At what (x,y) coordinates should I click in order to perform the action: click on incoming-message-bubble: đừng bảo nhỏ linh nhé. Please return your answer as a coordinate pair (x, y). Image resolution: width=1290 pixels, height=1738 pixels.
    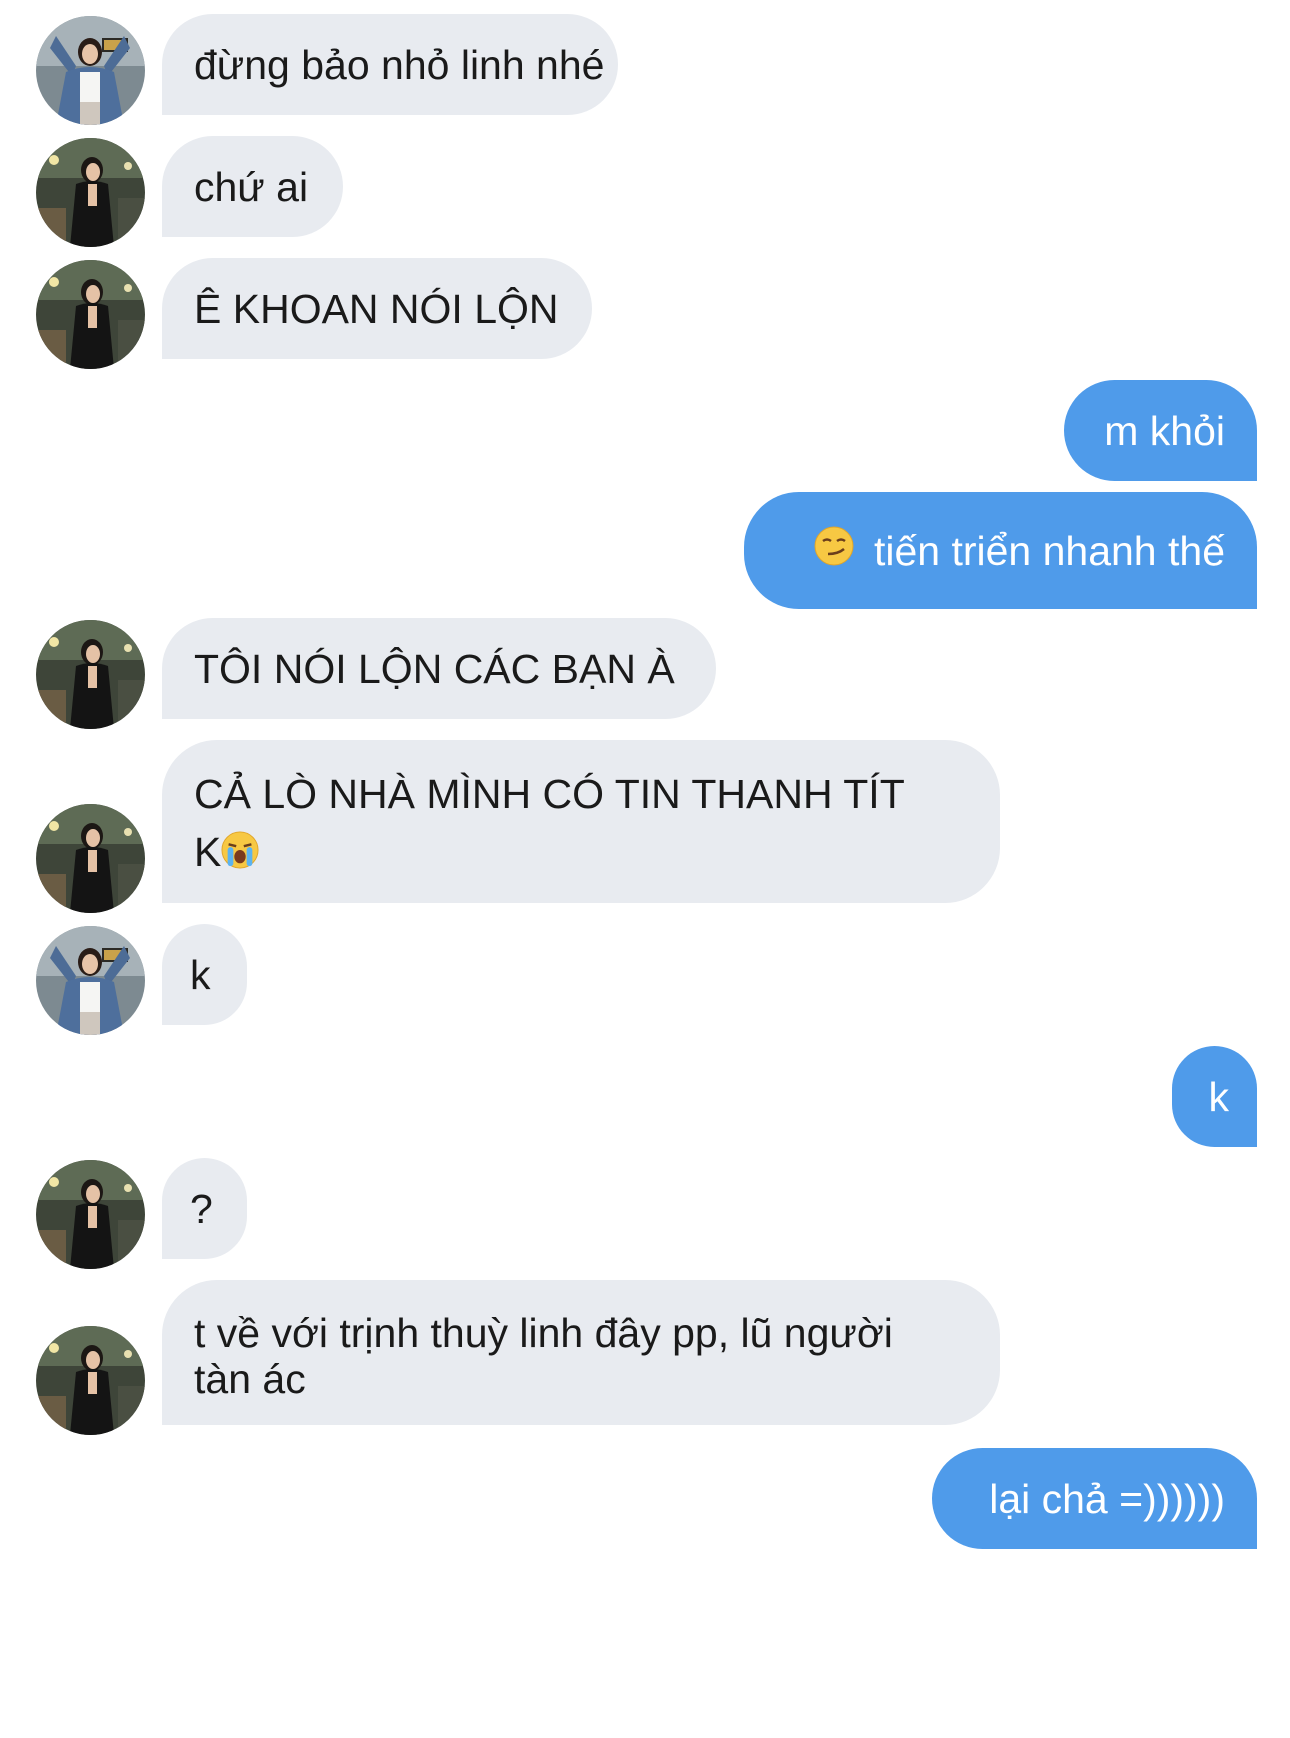
    Looking at the image, I should click on (390, 64).